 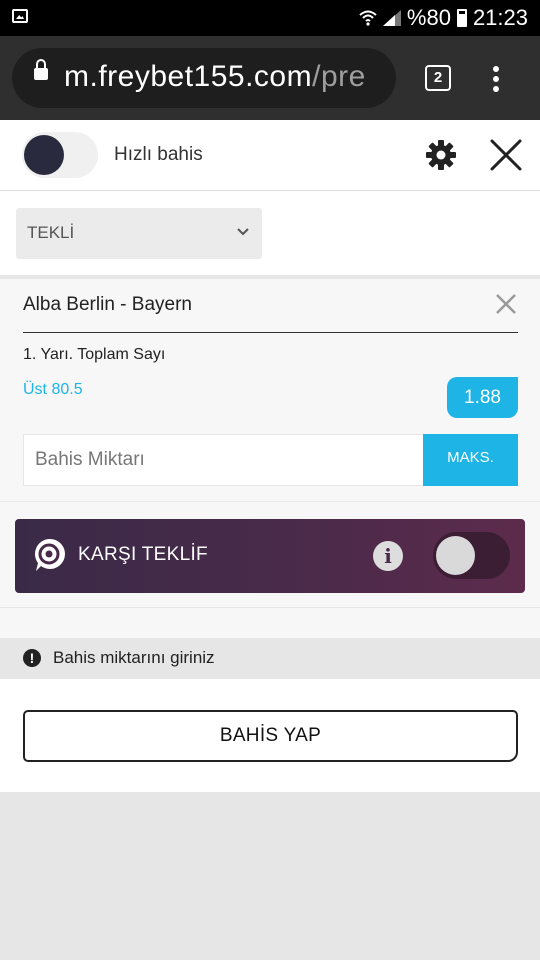 What do you see at coordinates (270, 233) in the screenshot?
I see `bet-type-section: TEKLİ` at bounding box center [270, 233].